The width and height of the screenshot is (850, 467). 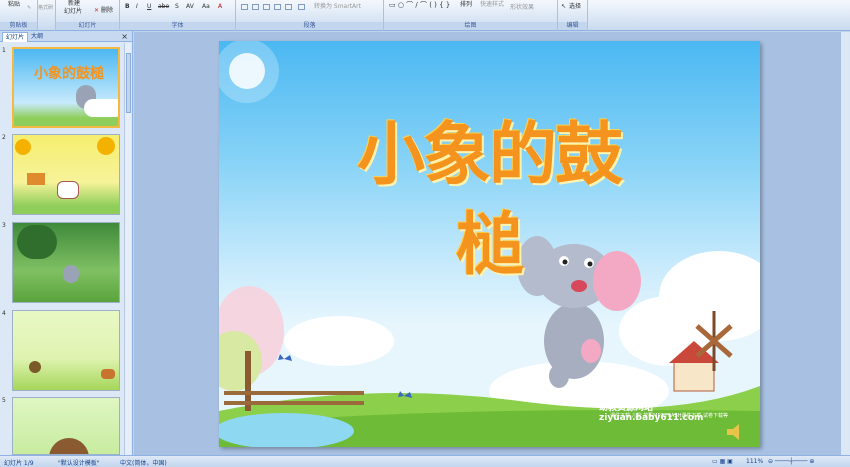 I want to click on panel-tabs: 幻灯片 大纲 ×, so click(x=66, y=36).